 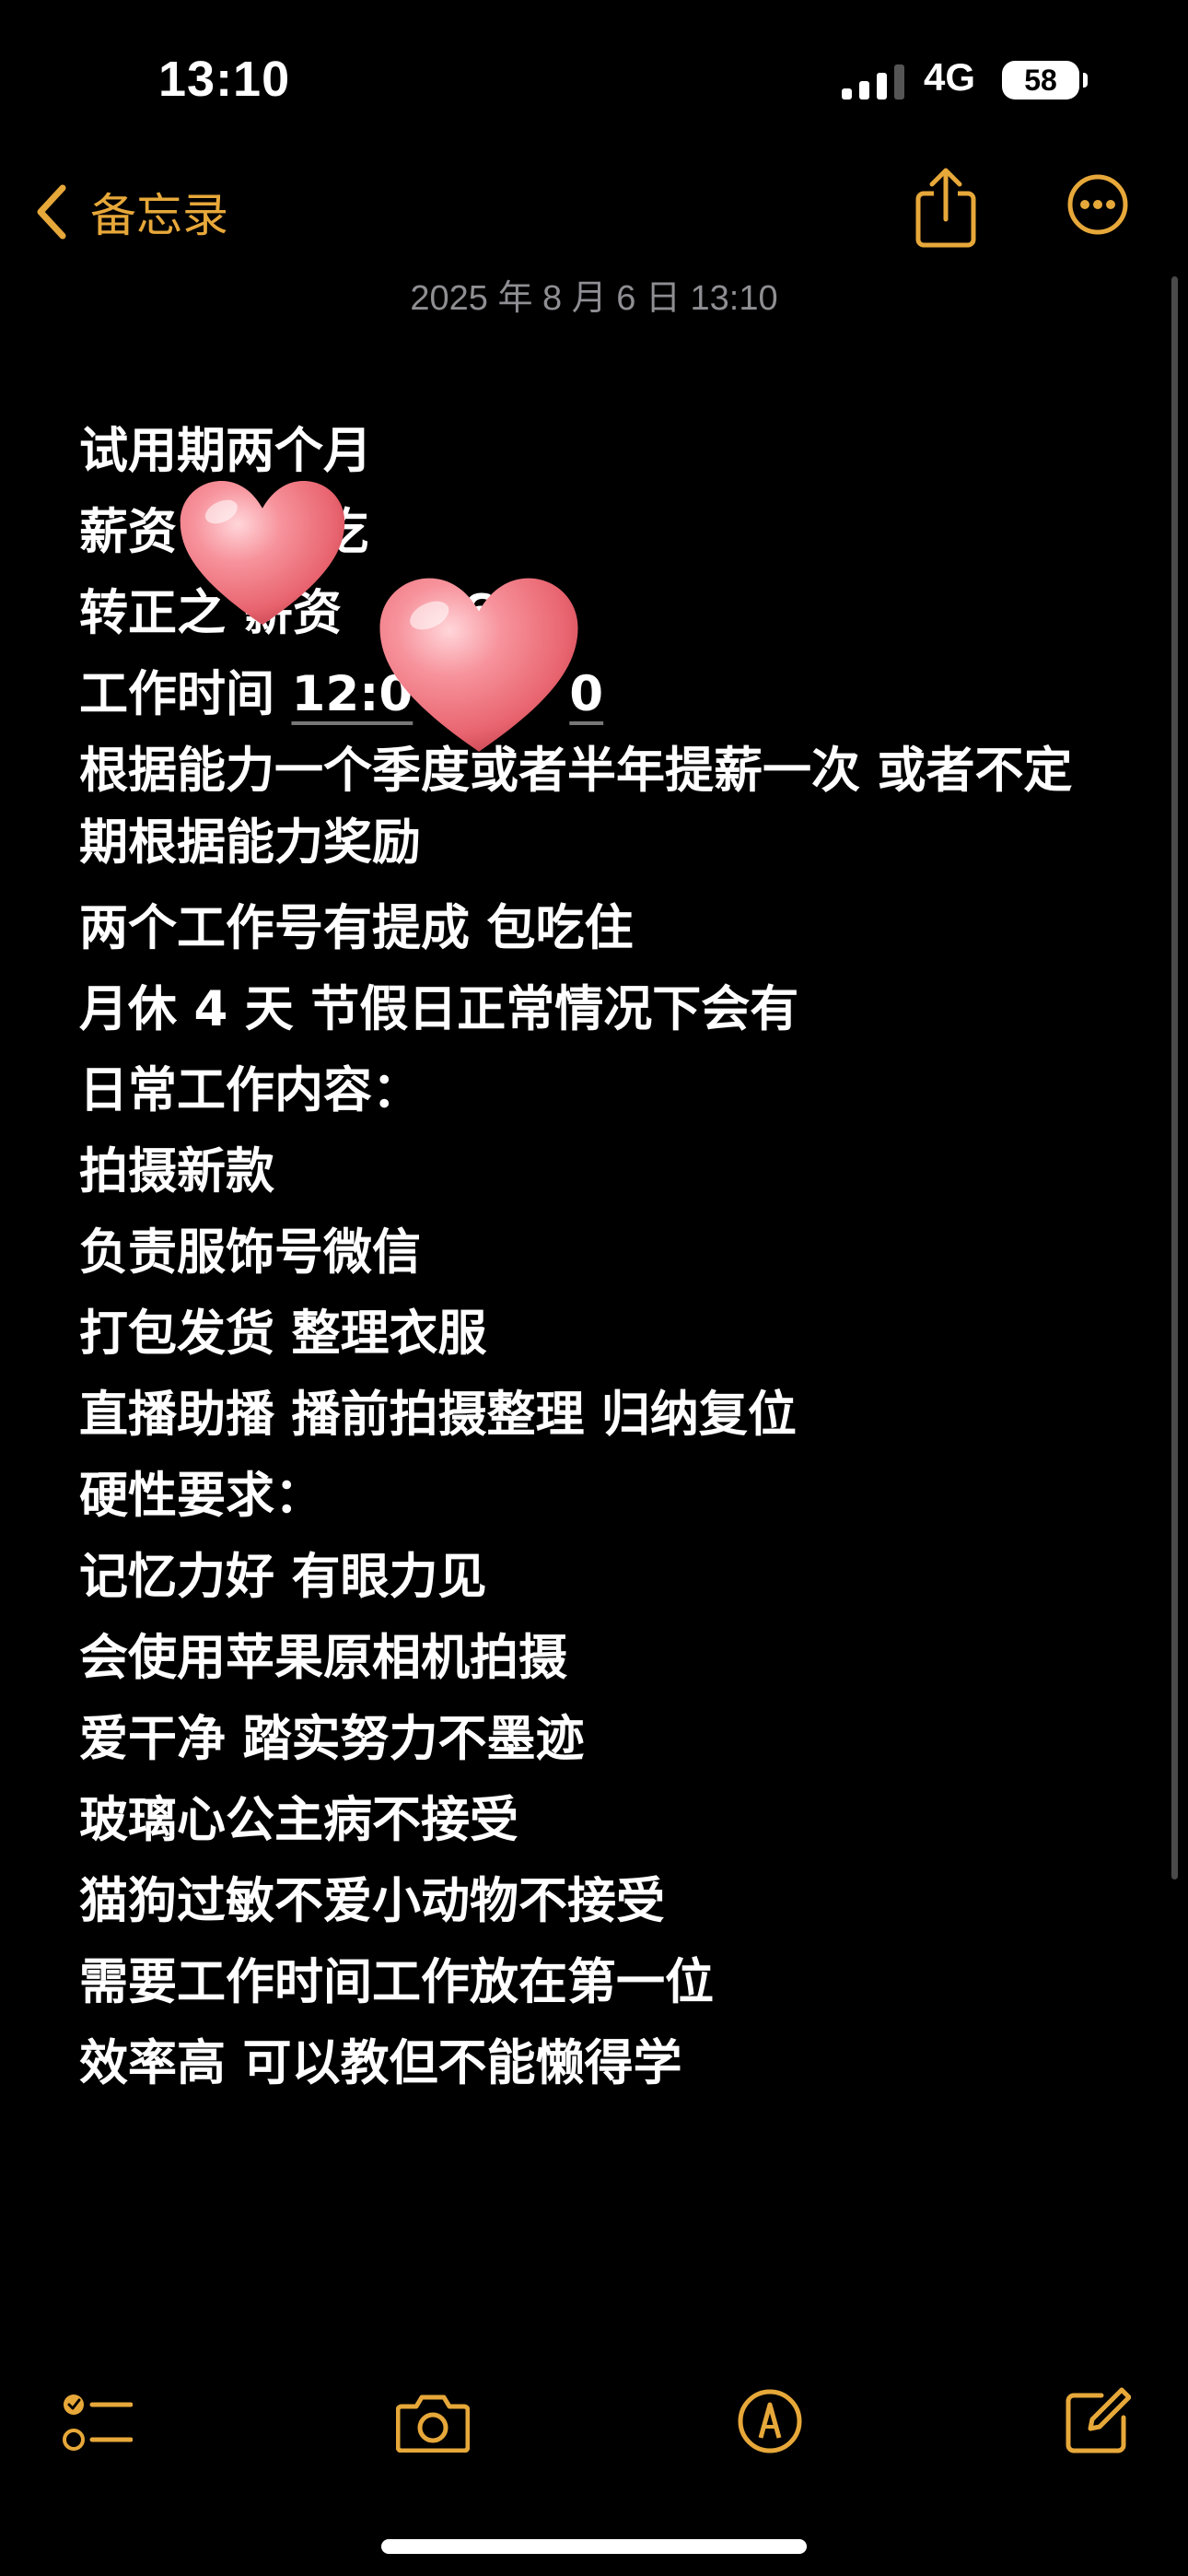 I want to click on note-text: 薪资, so click(x=128, y=532).